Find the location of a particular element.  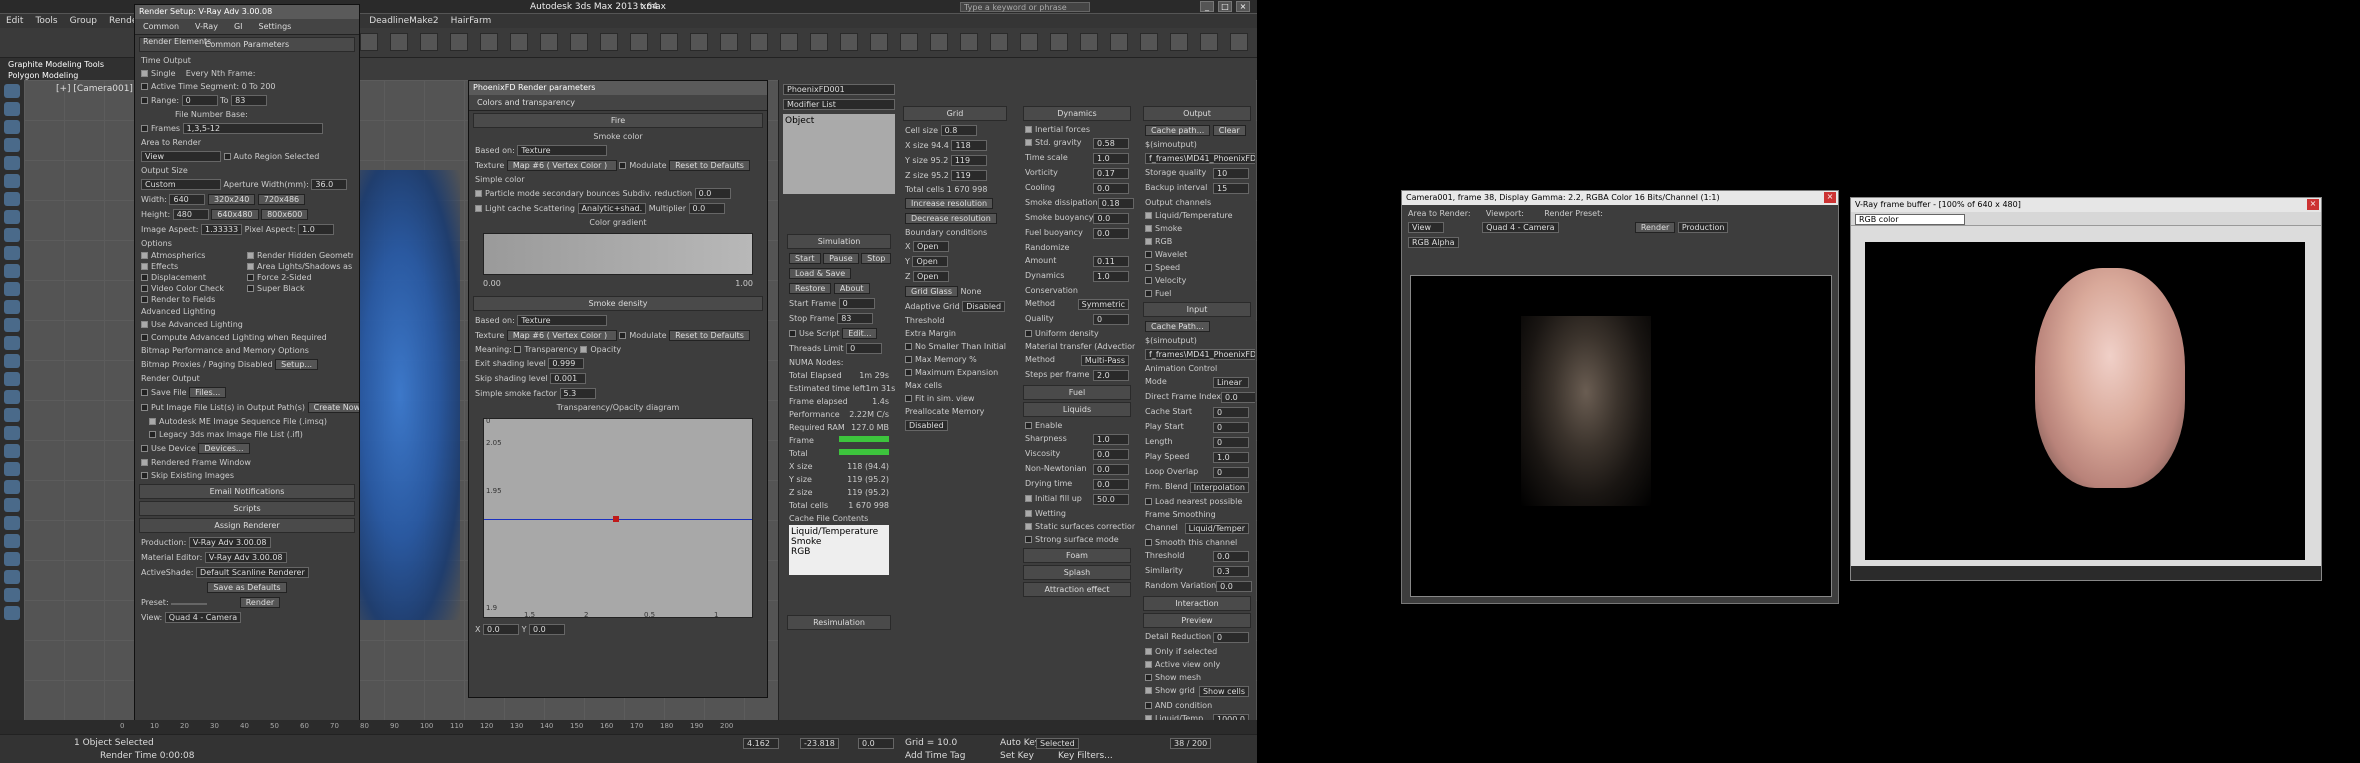

menu-group: Group is located at coordinates (83, 21).